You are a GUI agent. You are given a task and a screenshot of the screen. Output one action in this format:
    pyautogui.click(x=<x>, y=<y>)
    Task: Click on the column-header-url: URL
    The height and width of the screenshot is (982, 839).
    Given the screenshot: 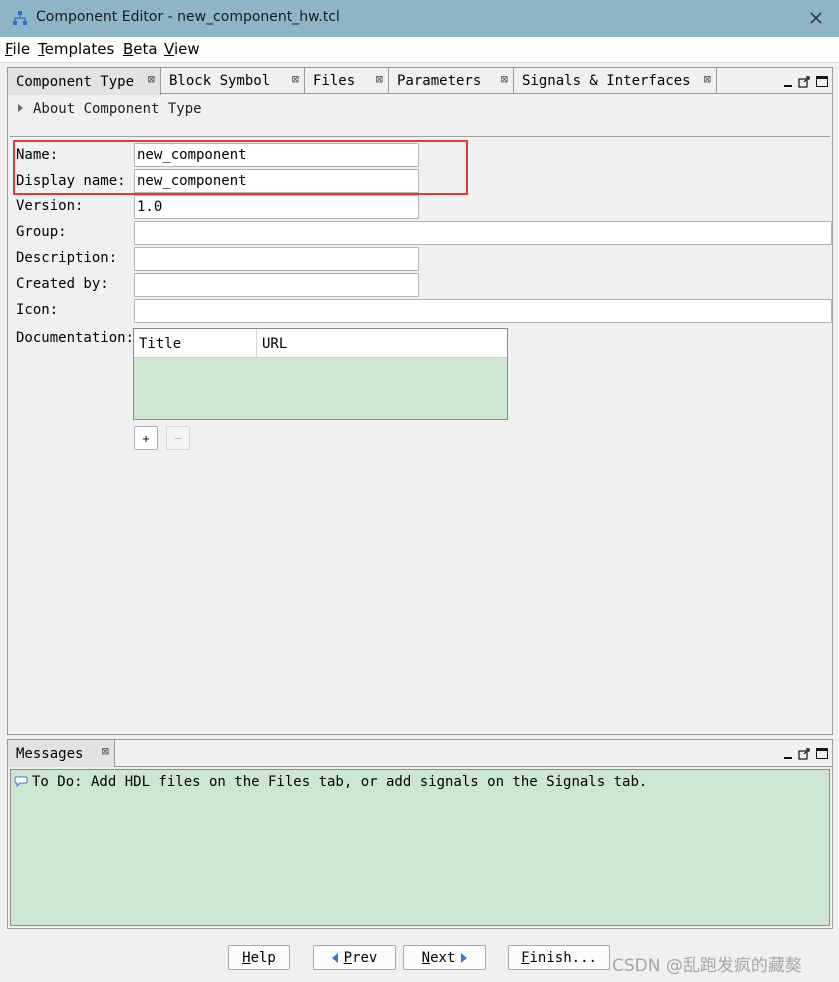 What is the action you would take?
    pyautogui.click(x=382, y=343)
    